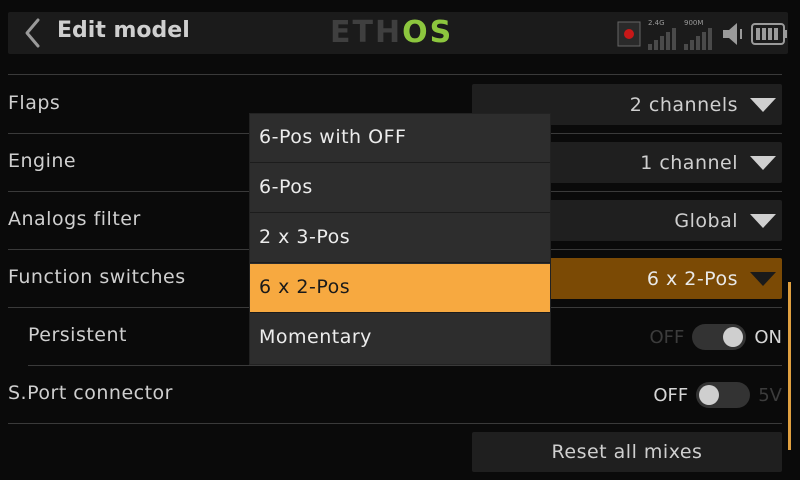  Describe the element at coordinates (629, 34) in the screenshot. I see `record-icon` at that location.